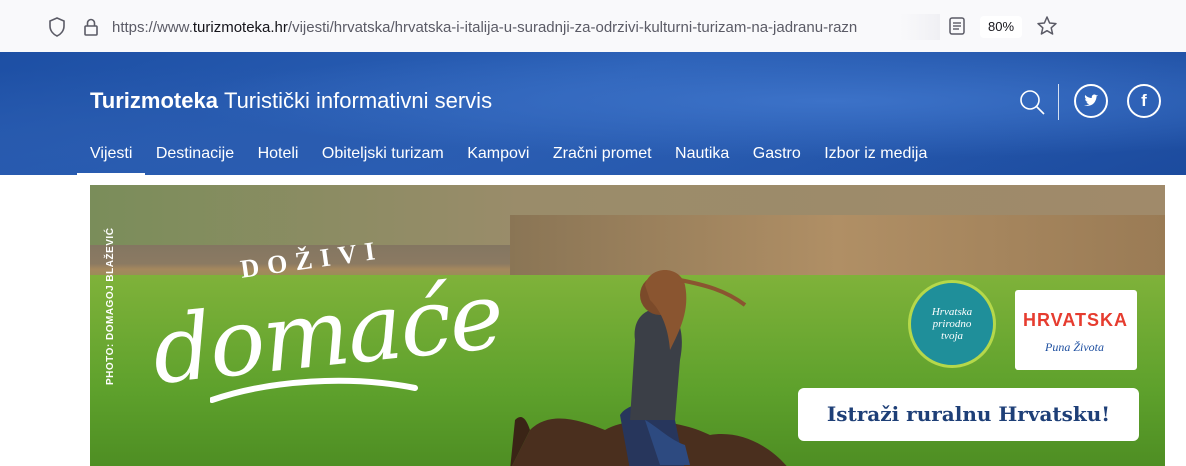 This screenshot has height=466, width=1186. I want to click on badge-line-2: prirodno, so click(952, 324).